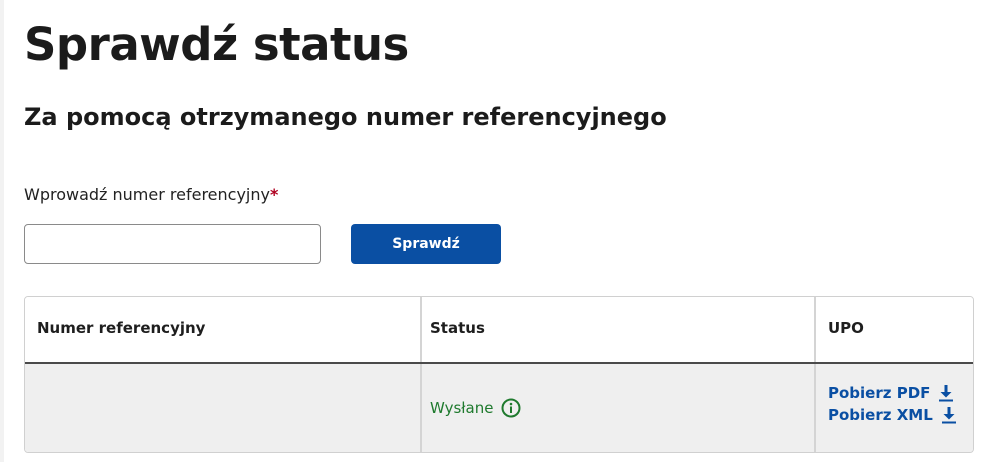  Describe the element at coordinates (274, 194) in the screenshot. I see `required-marker: *` at that location.